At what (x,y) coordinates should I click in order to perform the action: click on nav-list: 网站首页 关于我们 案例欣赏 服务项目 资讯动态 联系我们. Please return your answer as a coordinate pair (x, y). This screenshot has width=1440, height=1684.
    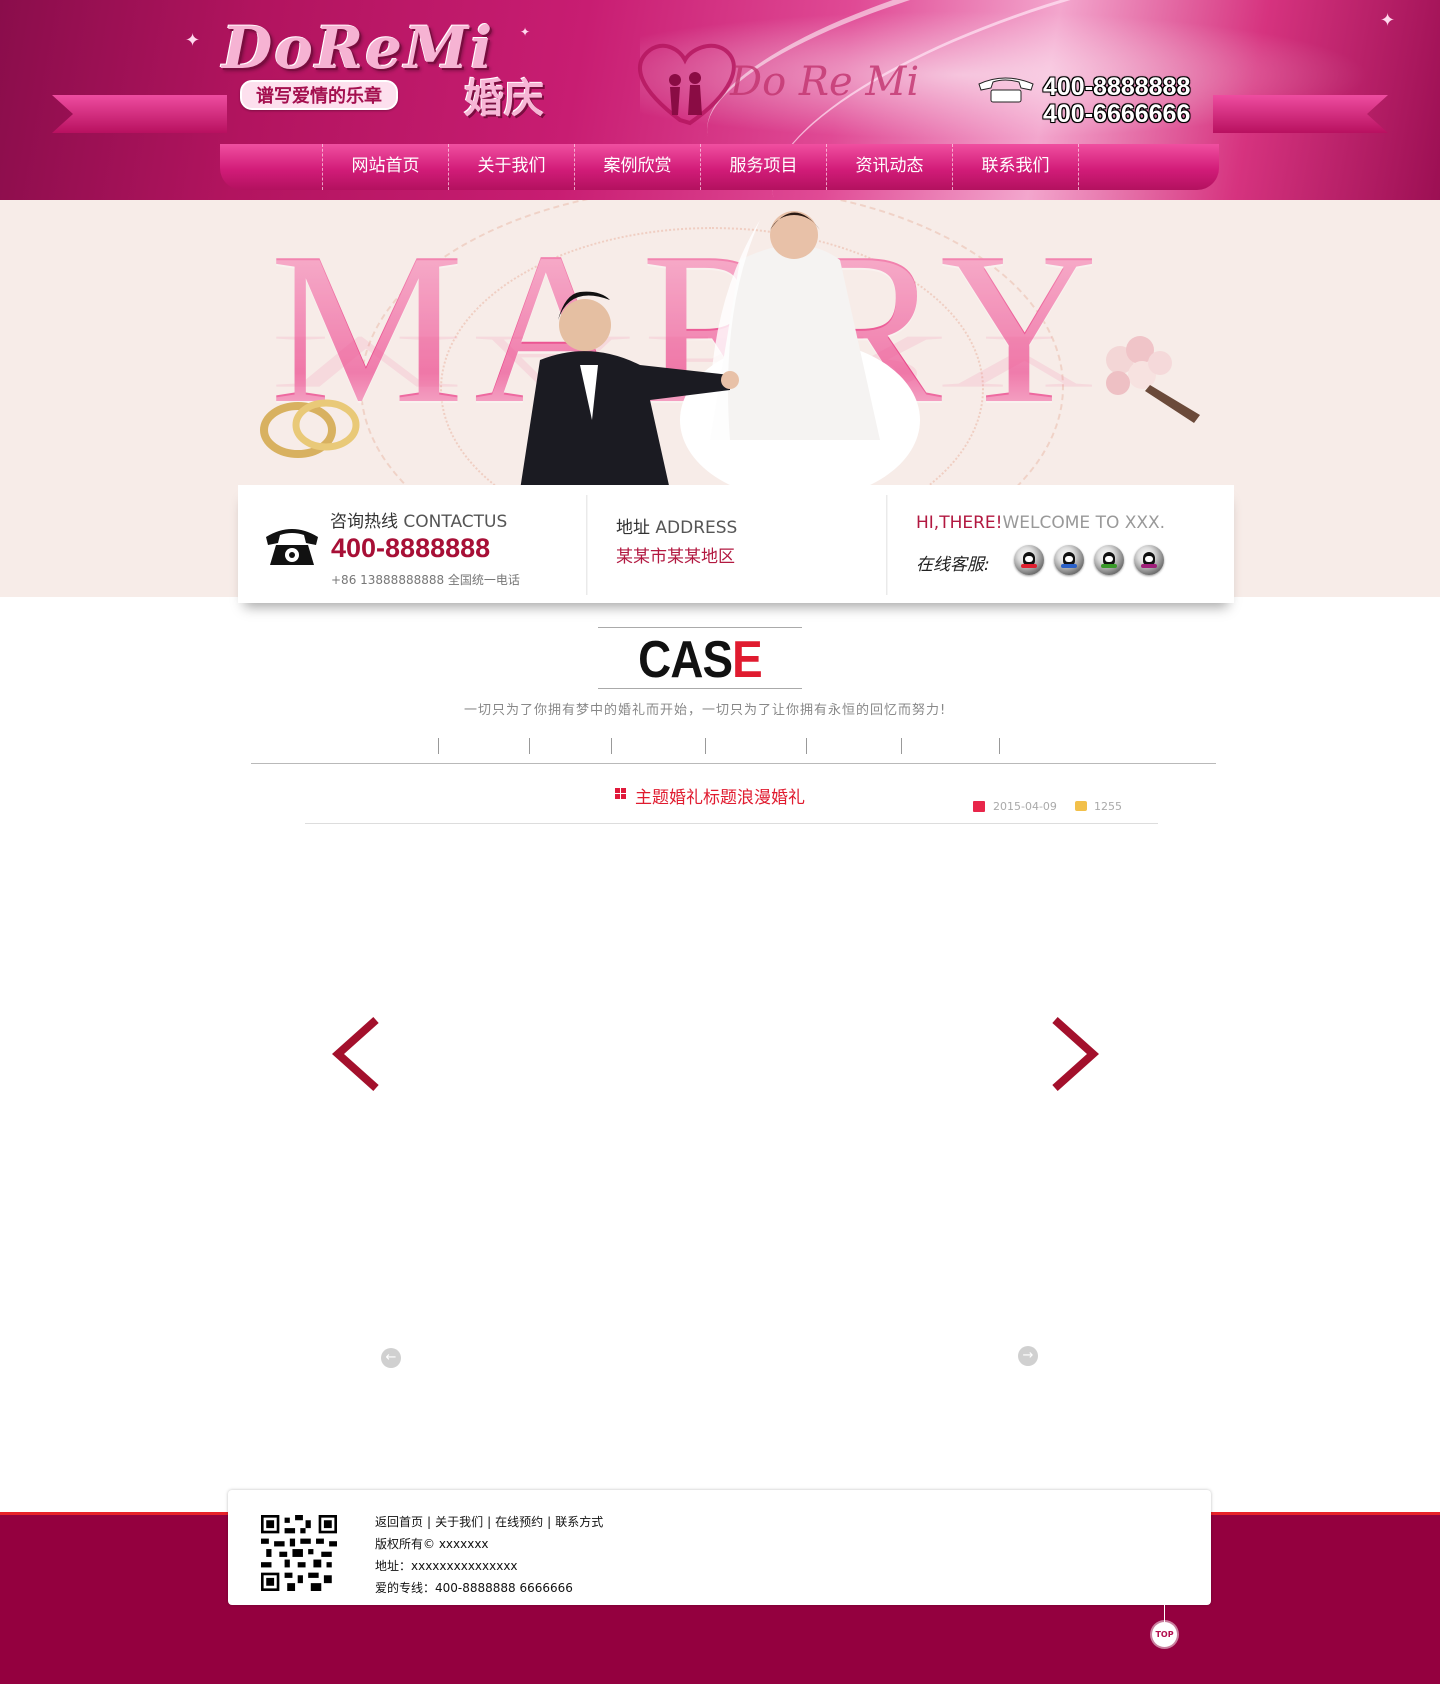
    Looking at the image, I should click on (700, 167).